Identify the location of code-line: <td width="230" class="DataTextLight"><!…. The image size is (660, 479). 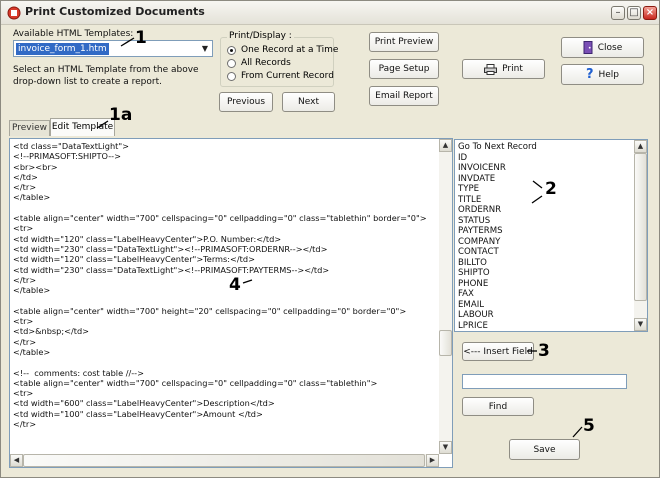
(171, 269).